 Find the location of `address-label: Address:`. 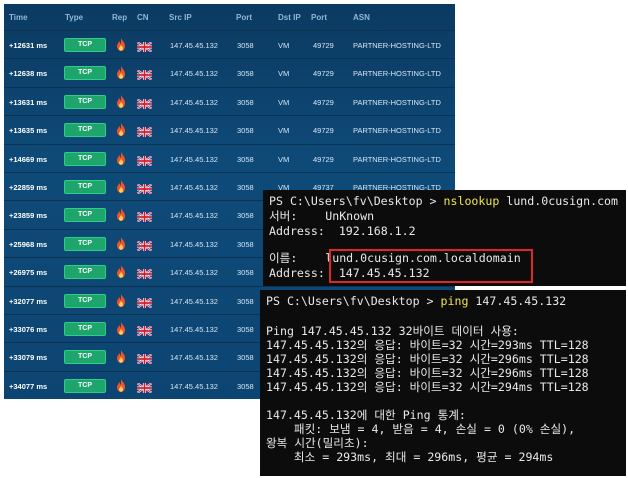

address-label: Address: is located at coordinates (304, 231).